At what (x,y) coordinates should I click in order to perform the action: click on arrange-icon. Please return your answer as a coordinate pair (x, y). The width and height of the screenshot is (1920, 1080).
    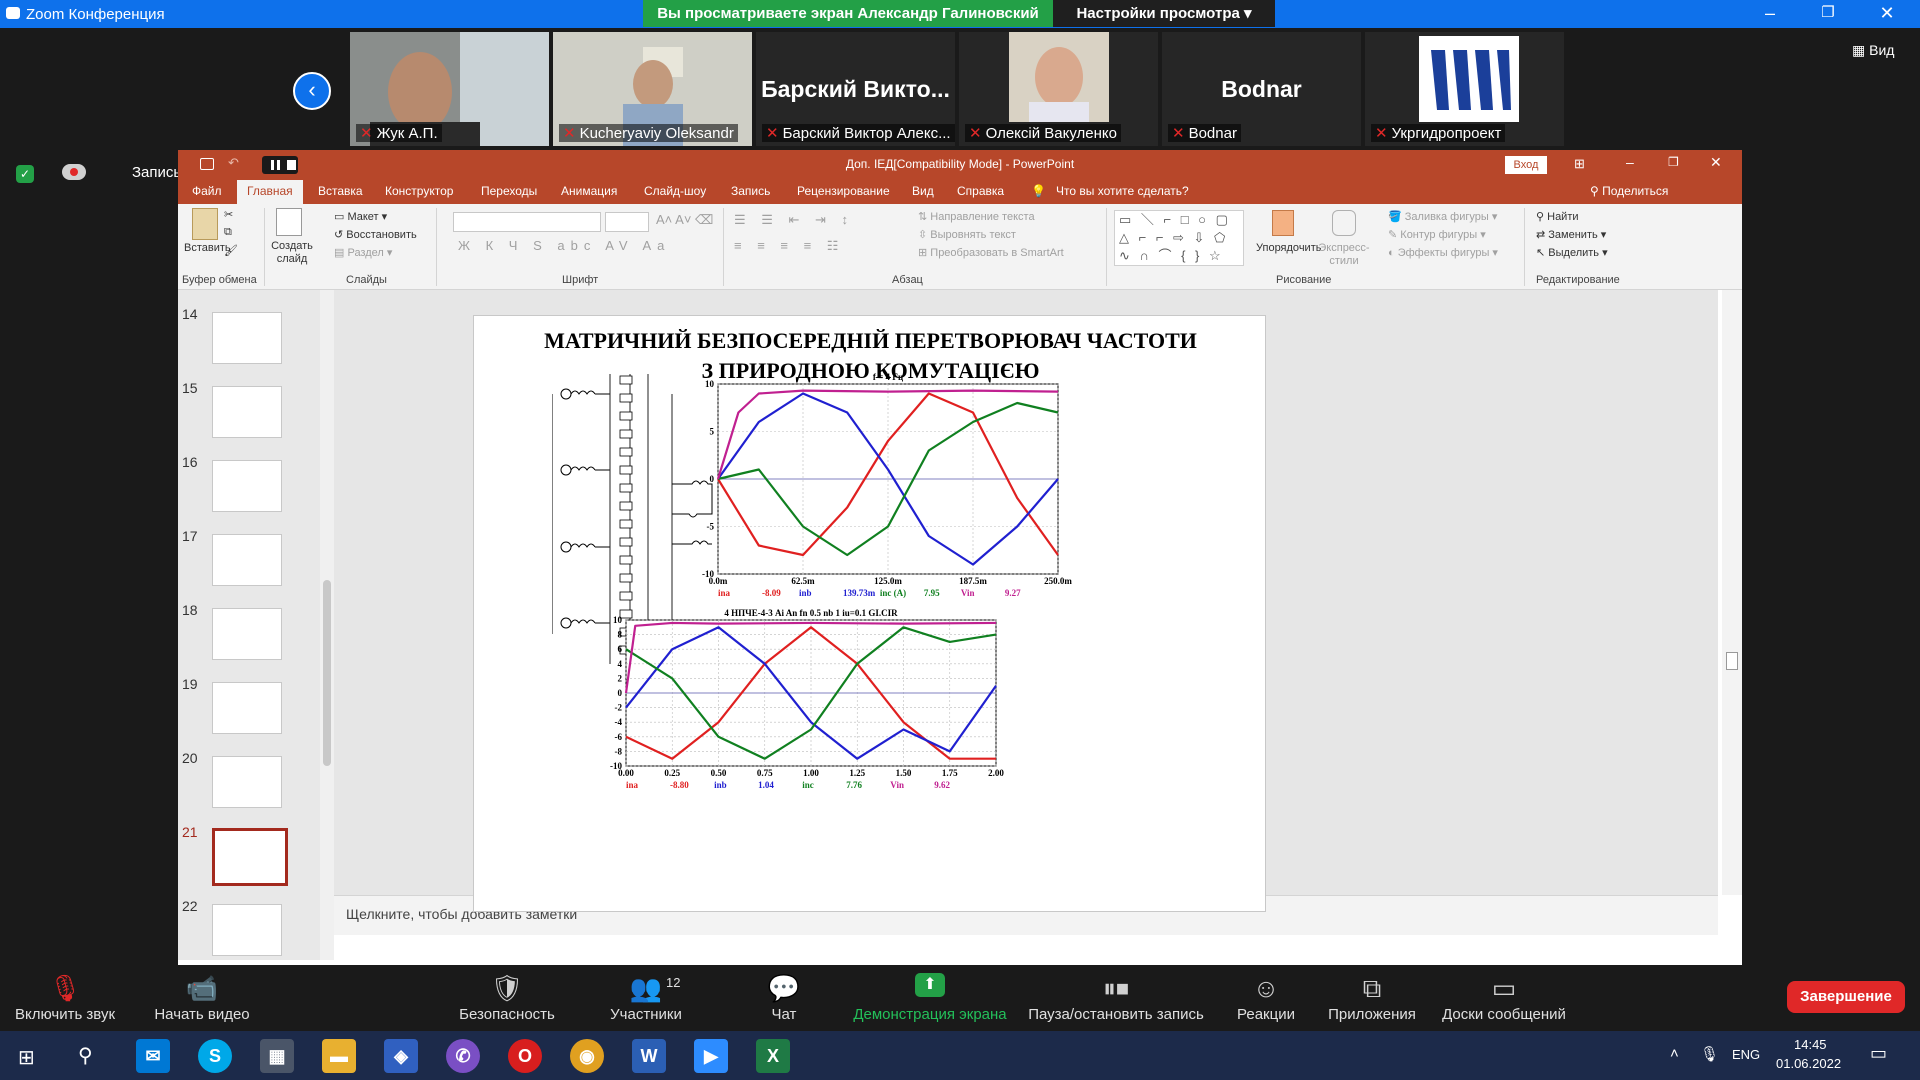
    Looking at the image, I should click on (1283, 223).